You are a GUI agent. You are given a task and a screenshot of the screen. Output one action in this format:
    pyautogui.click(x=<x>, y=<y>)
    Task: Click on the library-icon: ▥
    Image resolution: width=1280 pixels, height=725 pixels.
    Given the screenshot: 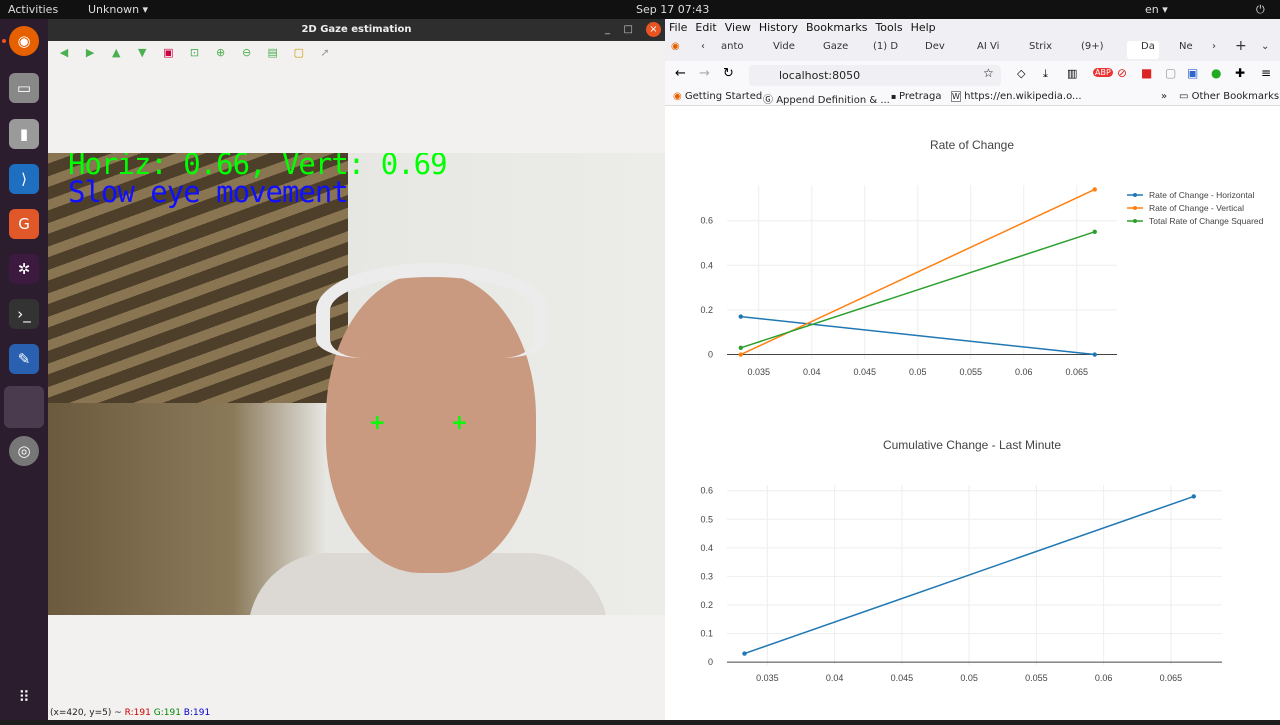 What is the action you would take?
    pyautogui.click(x=1072, y=73)
    